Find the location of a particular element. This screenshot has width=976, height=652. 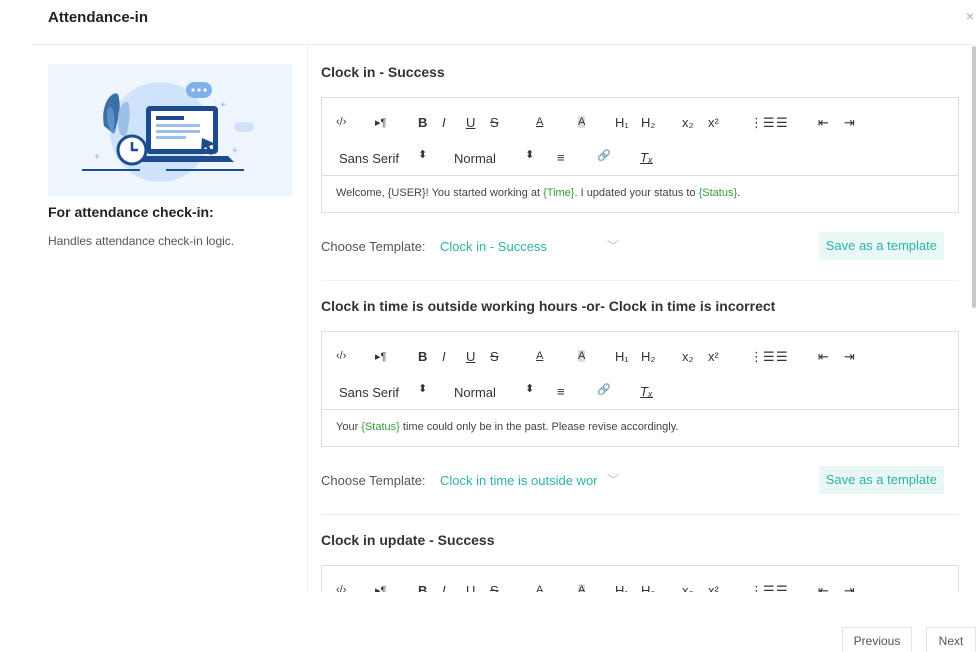

next-button: Next is located at coordinates (951, 639).